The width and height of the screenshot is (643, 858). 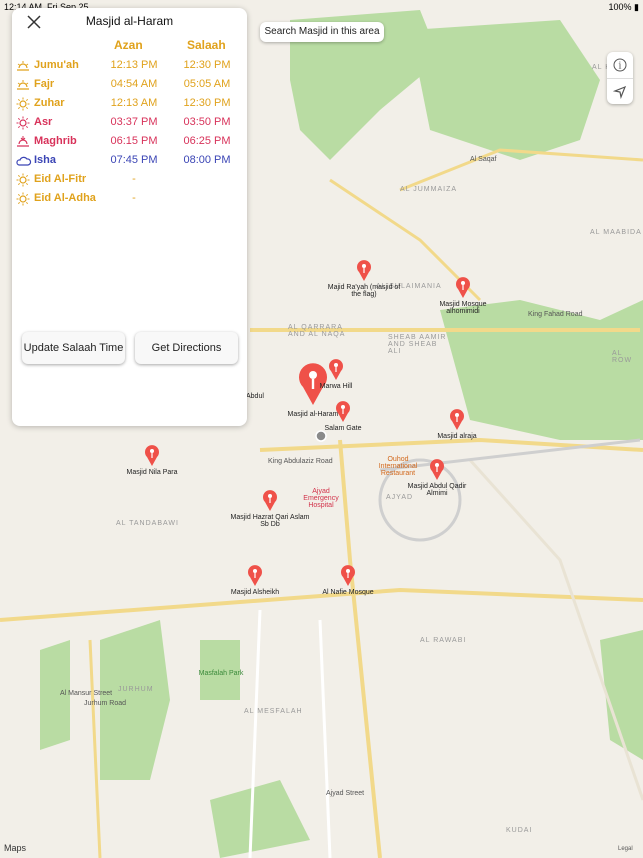 What do you see at coordinates (343, 428) in the screenshot?
I see `masjid-pin-label: Salam Gate` at bounding box center [343, 428].